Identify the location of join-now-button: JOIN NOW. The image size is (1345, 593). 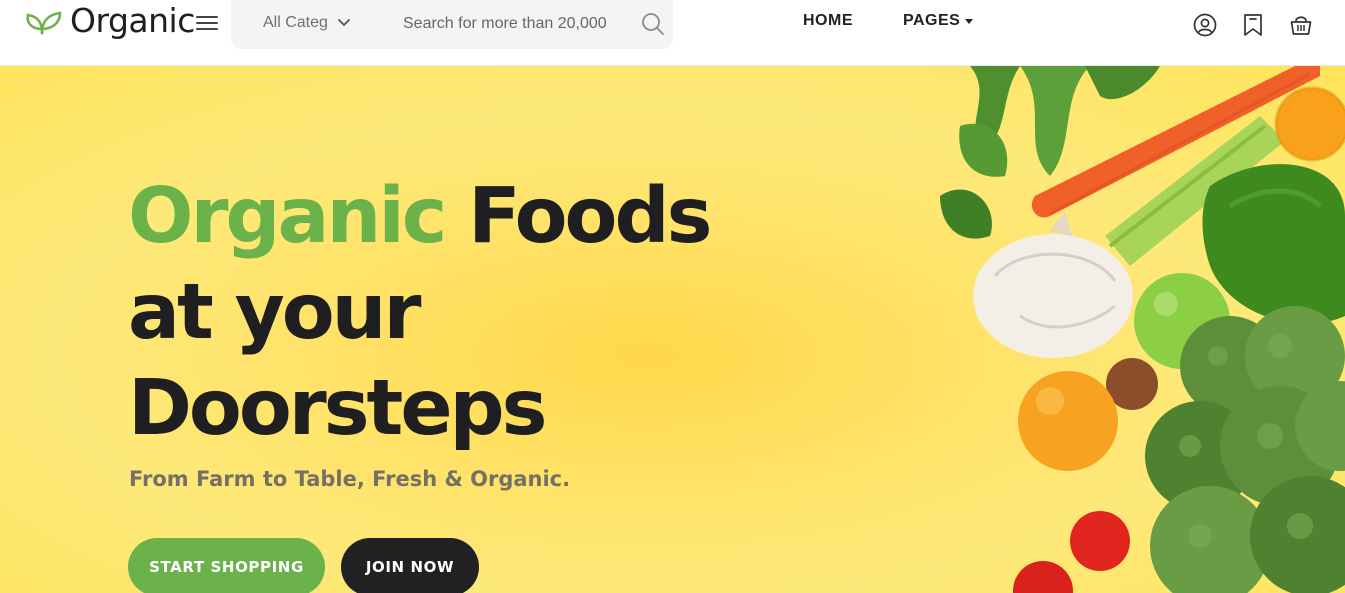
(410, 565).